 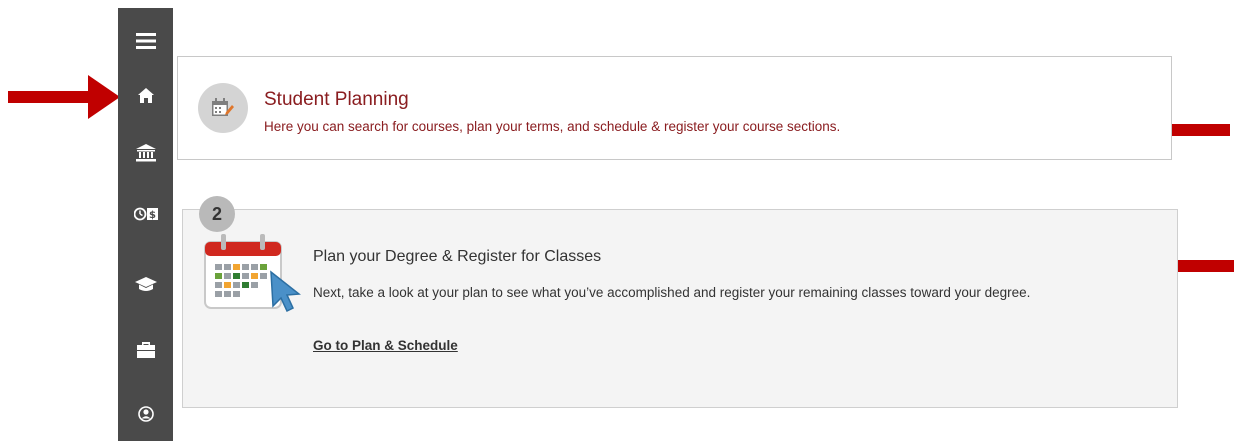 I want to click on sidebar-item-employment, so click(x=145, y=350).